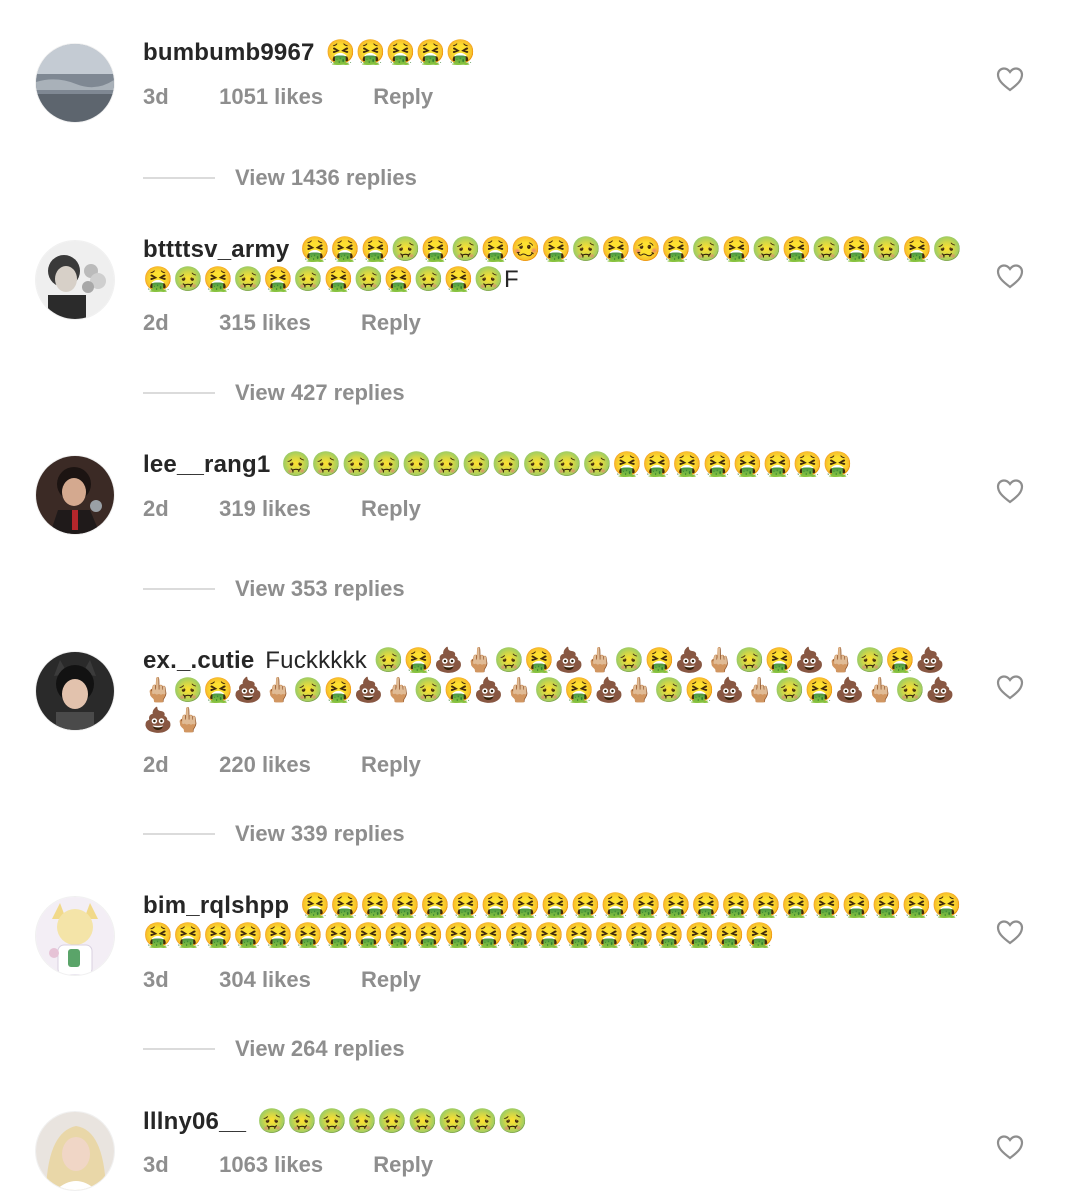  Describe the element at coordinates (567, 464) in the screenshot. I see `comment-text: 🤢🤢🤢🤢🤢🤢🤢🤢🤢🤢🤢🤮🤮🤮🤮🤮🤮🤮🤮` at that location.